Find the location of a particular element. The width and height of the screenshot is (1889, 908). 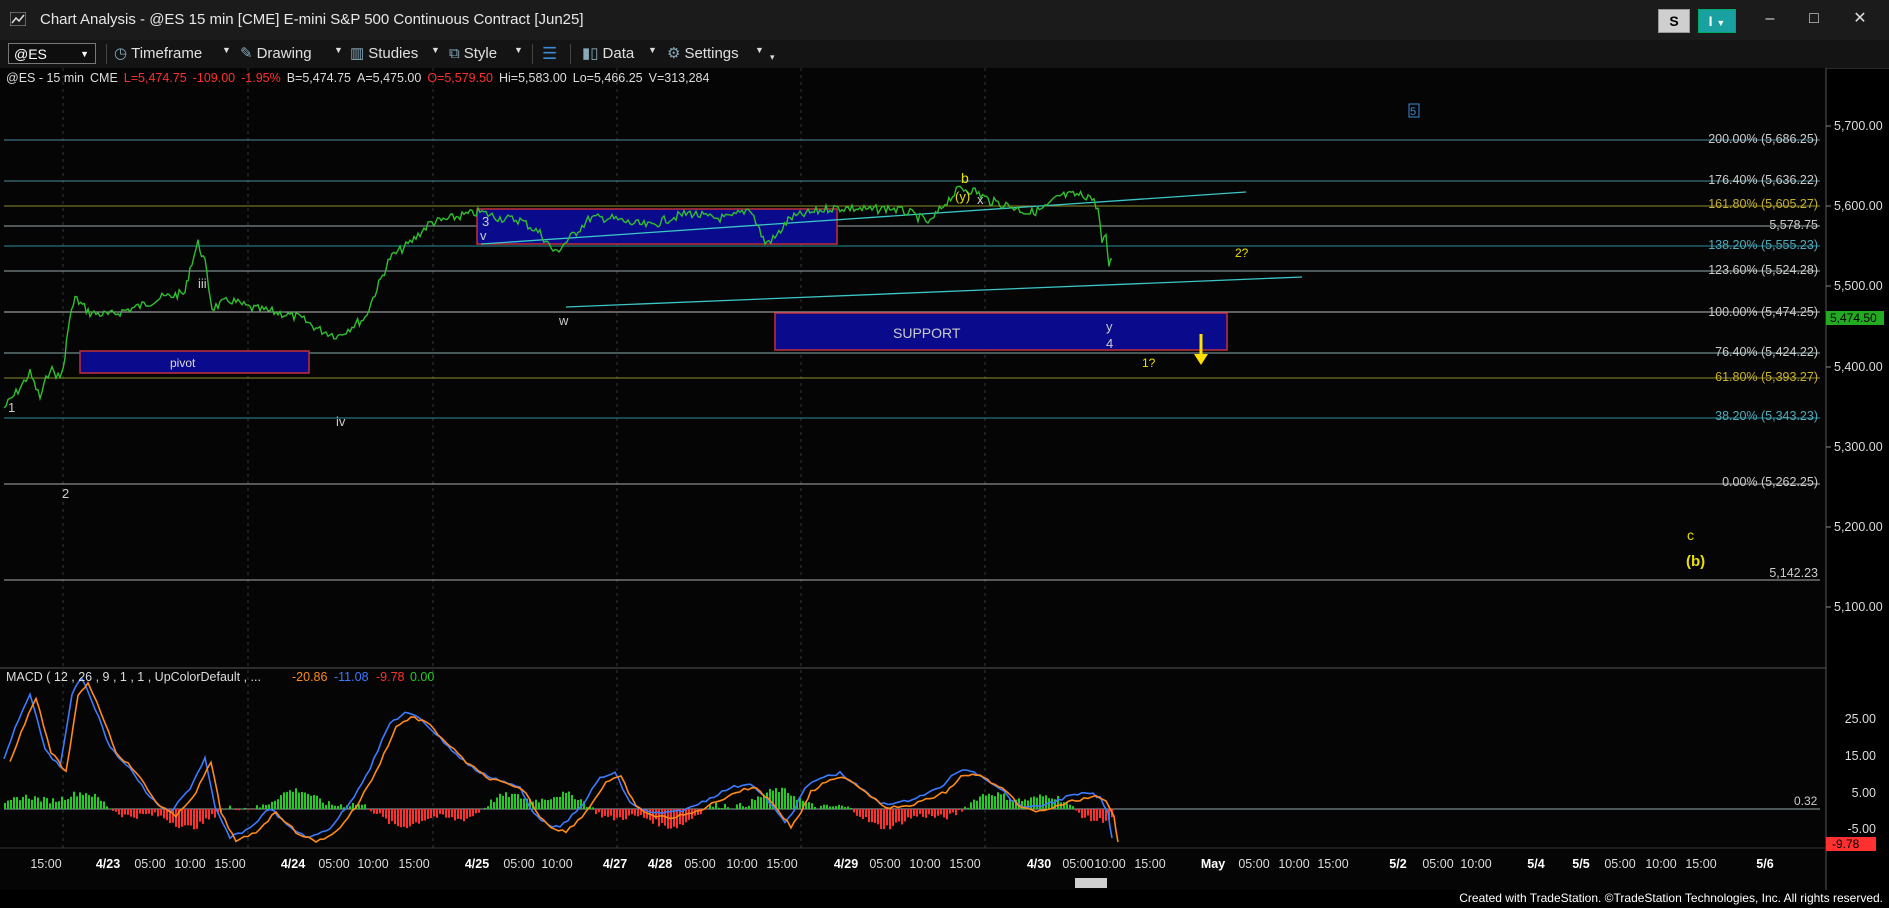

time-axis-label: 10:00 is located at coordinates (741, 864).